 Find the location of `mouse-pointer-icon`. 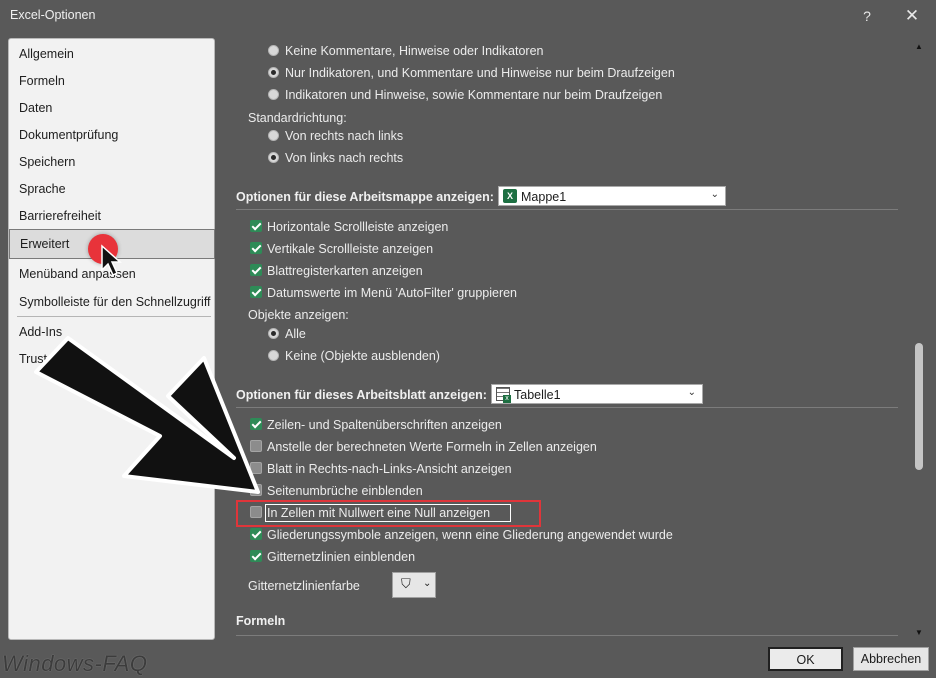

mouse-pointer-icon is located at coordinates (111, 260).